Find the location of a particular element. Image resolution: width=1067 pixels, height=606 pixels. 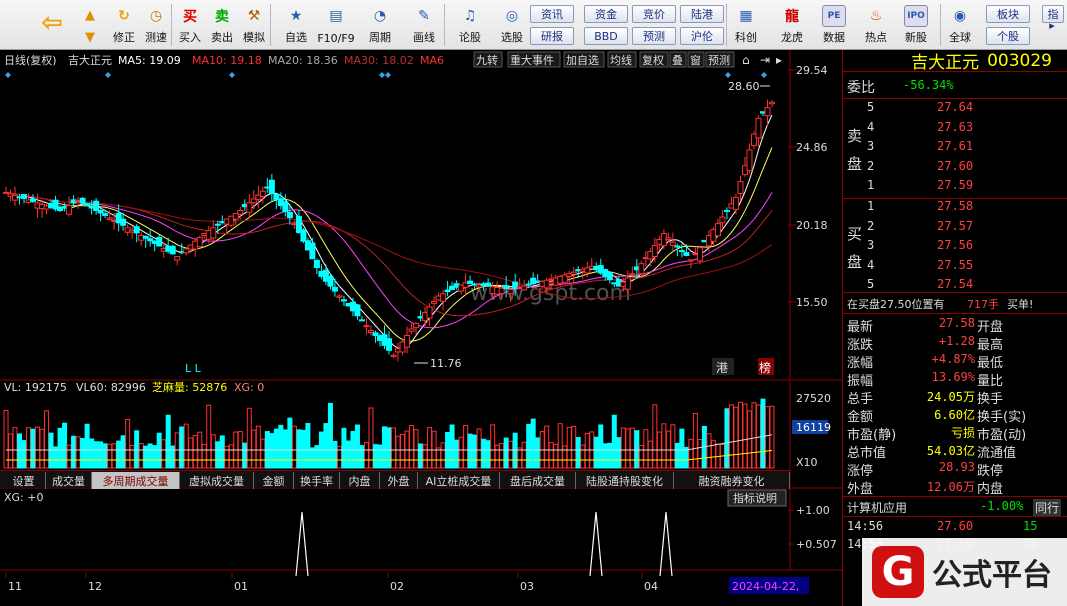

bid-level: 4 is located at coordinates (871, 264).